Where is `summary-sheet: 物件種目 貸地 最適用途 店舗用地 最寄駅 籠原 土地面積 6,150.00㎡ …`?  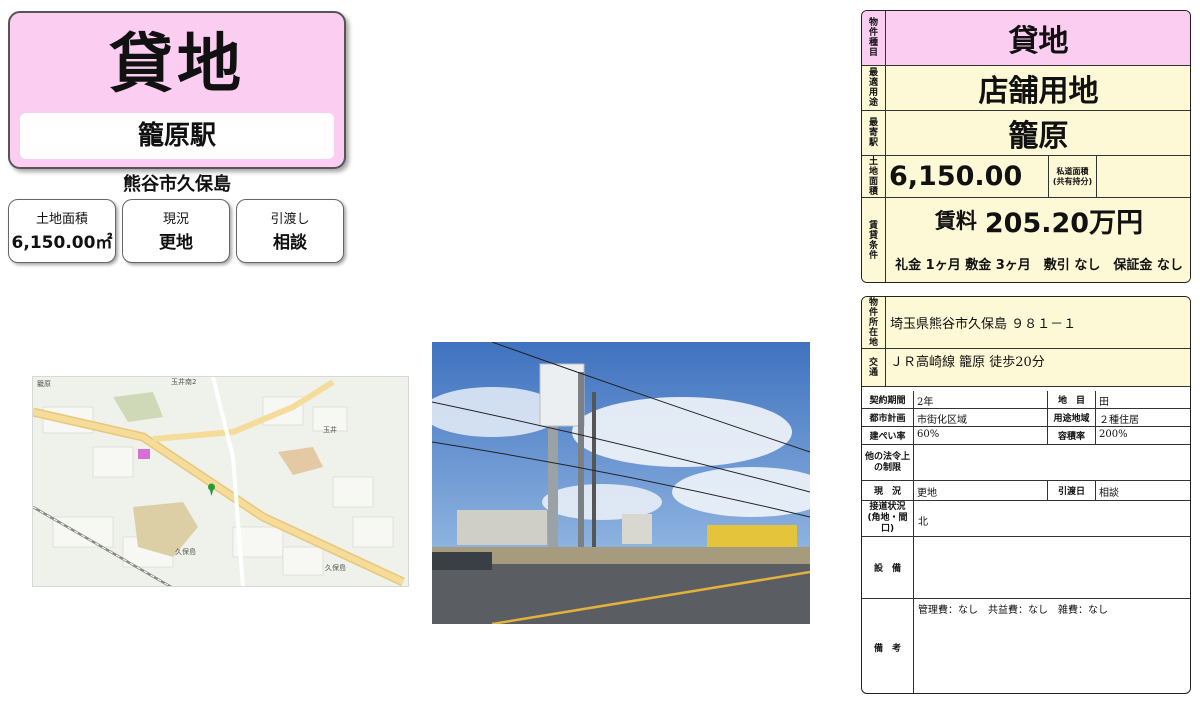
summary-sheet: 物件種目 貸地 最適用途 店舗用地 最寄駅 籠原 土地面積 6,150.00㎡ … is located at coordinates (1026, 146).